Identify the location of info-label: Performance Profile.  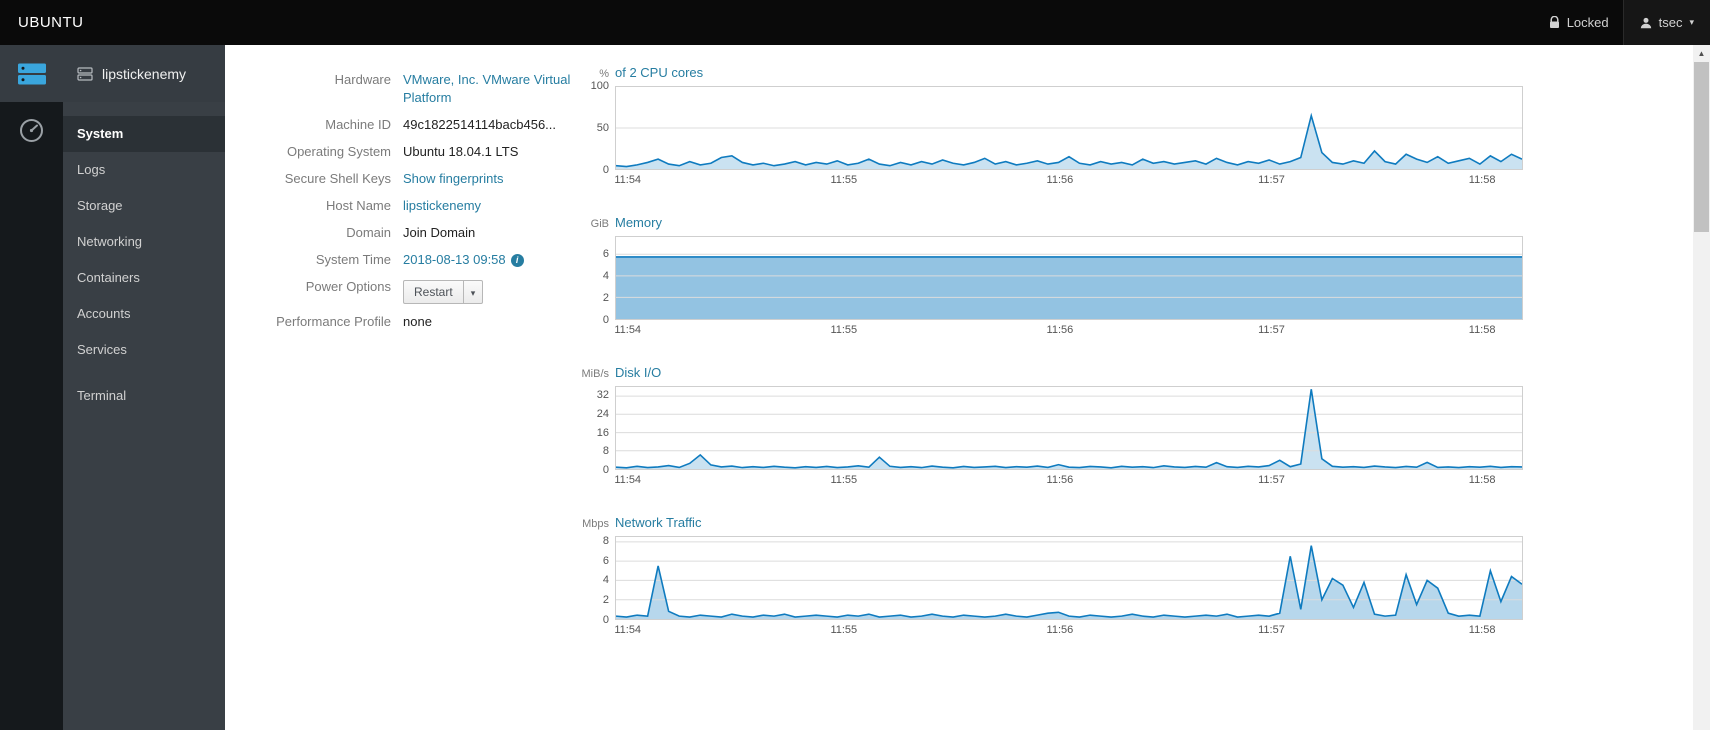
(333, 321).